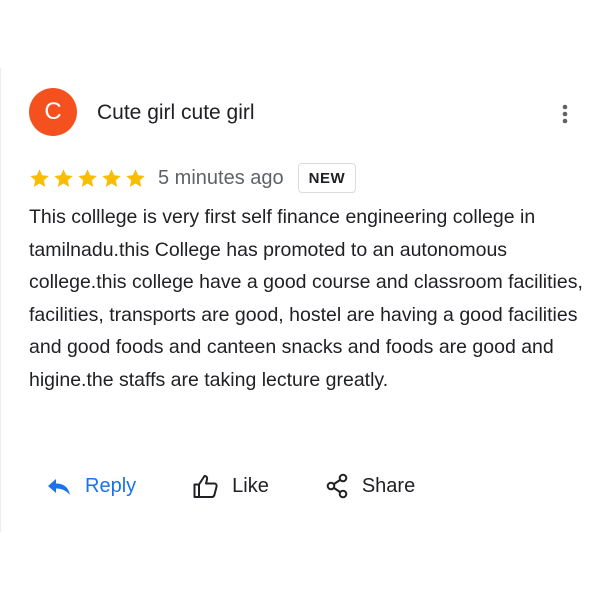 The height and width of the screenshot is (600, 600). I want to click on more-vert-icon, so click(565, 114).